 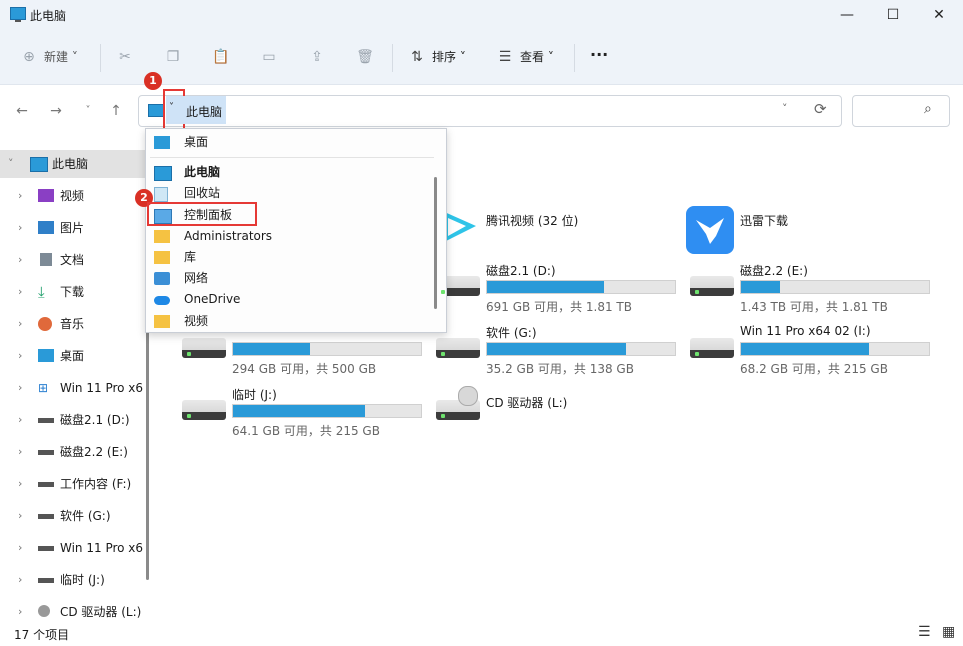 What do you see at coordinates (814, 369) in the screenshot?
I see `drive-space-info: 68.2 GB 可用，共 215 GB` at bounding box center [814, 369].